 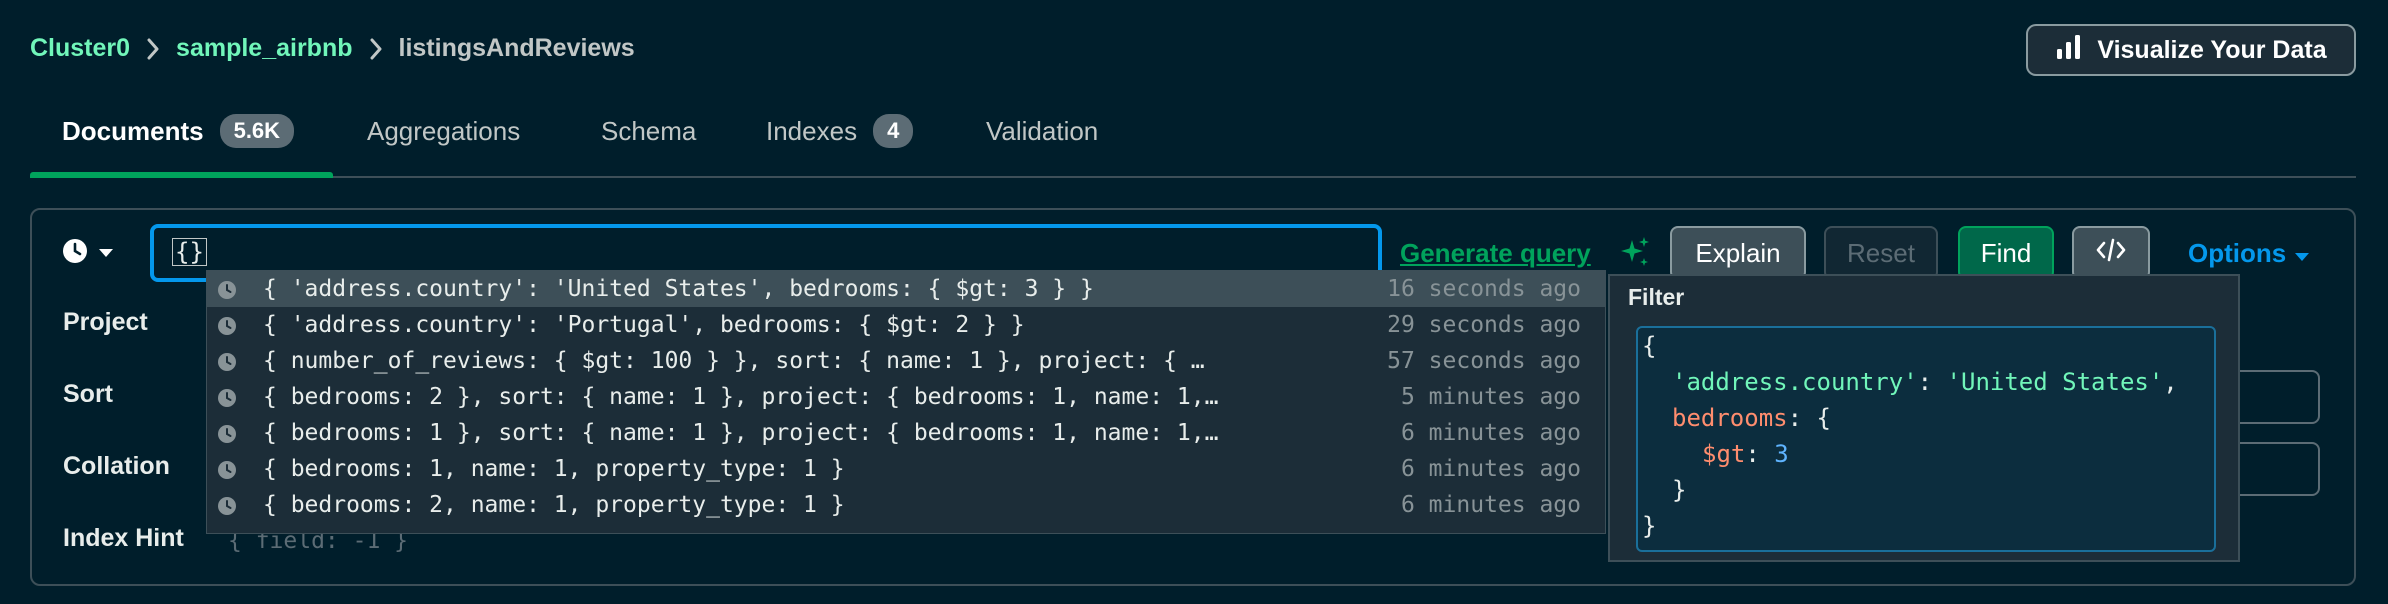 What do you see at coordinates (1925, 382) in the screenshot?
I see `code-line: 'address.country': 'United States',` at bounding box center [1925, 382].